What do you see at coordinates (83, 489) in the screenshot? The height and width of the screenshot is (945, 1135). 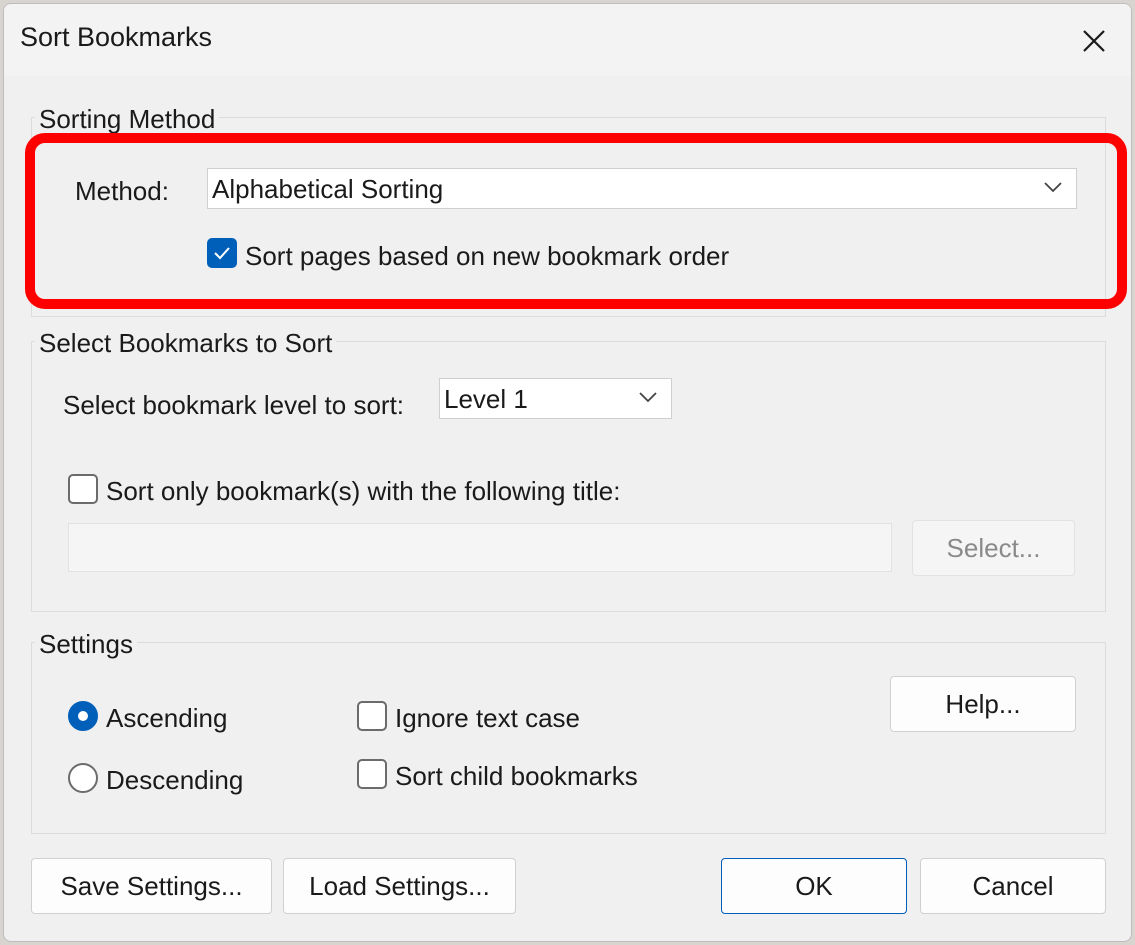 I see `title-only-checkbox` at bounding box center [83, 489].